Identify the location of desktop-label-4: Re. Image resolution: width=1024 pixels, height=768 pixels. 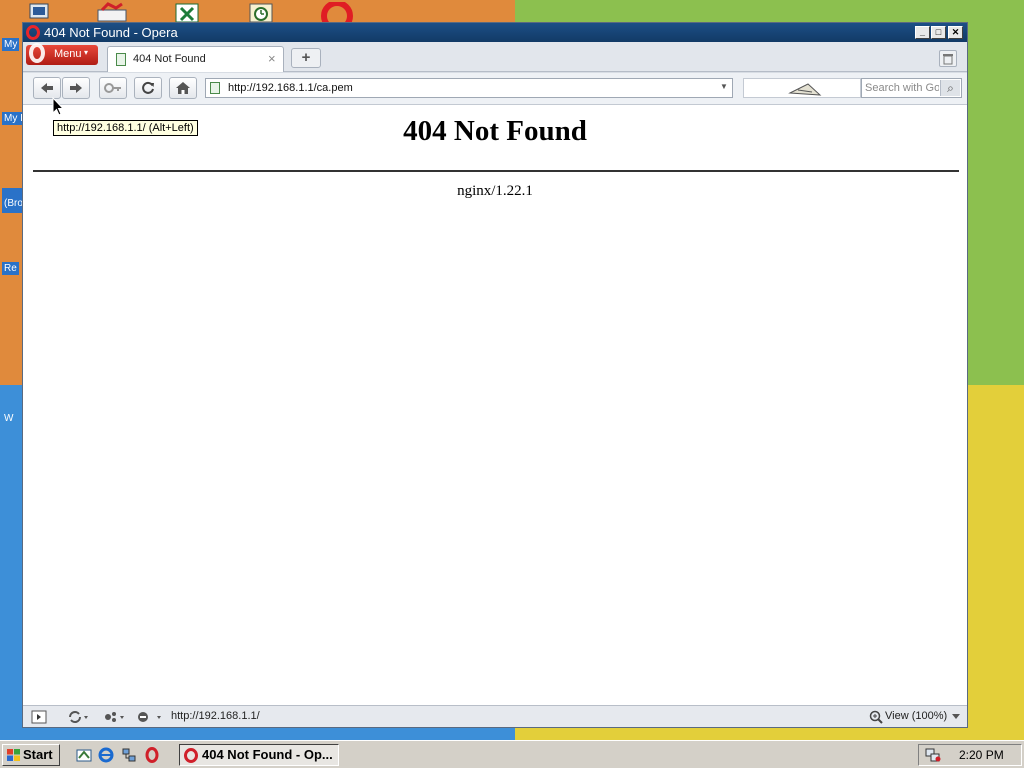
(10, 268).